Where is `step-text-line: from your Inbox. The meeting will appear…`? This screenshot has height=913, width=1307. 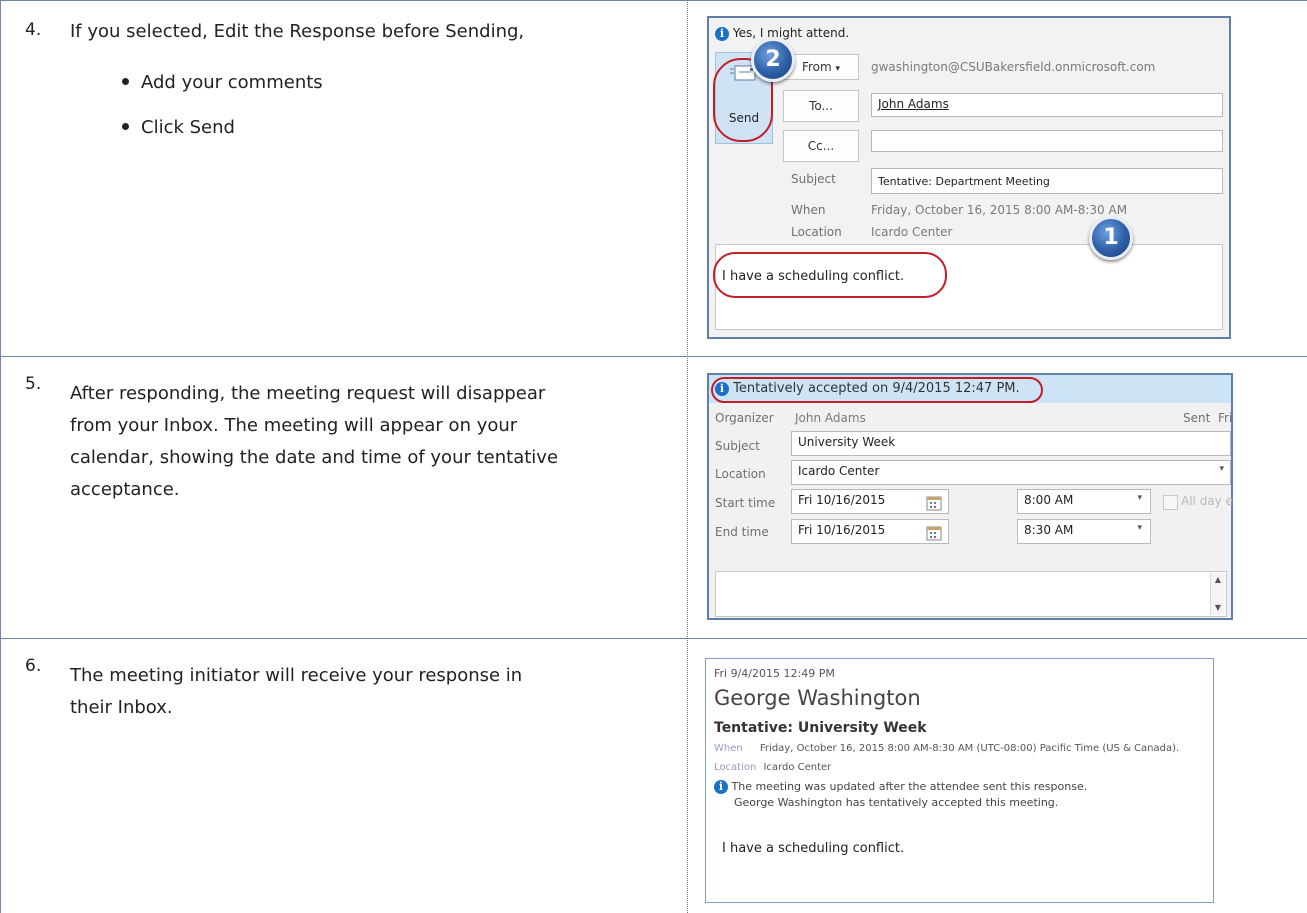
step-text-line: from your Inbox. The meeting will appear… is located at coordinates (294, 425).